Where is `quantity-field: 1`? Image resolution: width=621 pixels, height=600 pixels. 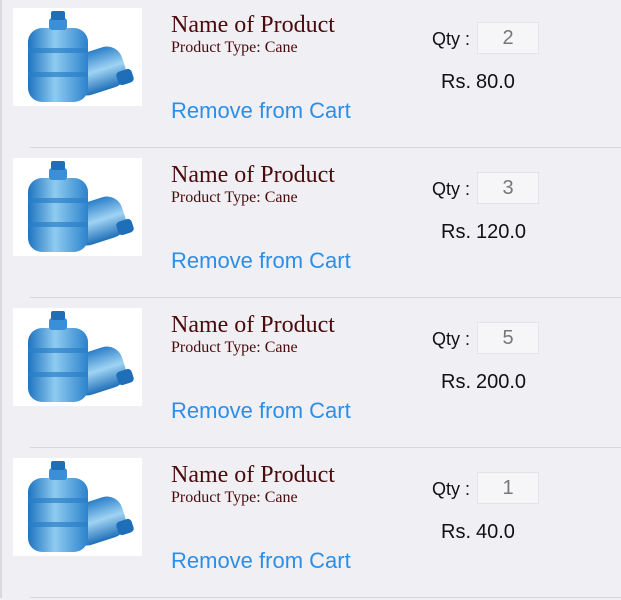 quantity-field: 1 is located at coordinates (508, 488).